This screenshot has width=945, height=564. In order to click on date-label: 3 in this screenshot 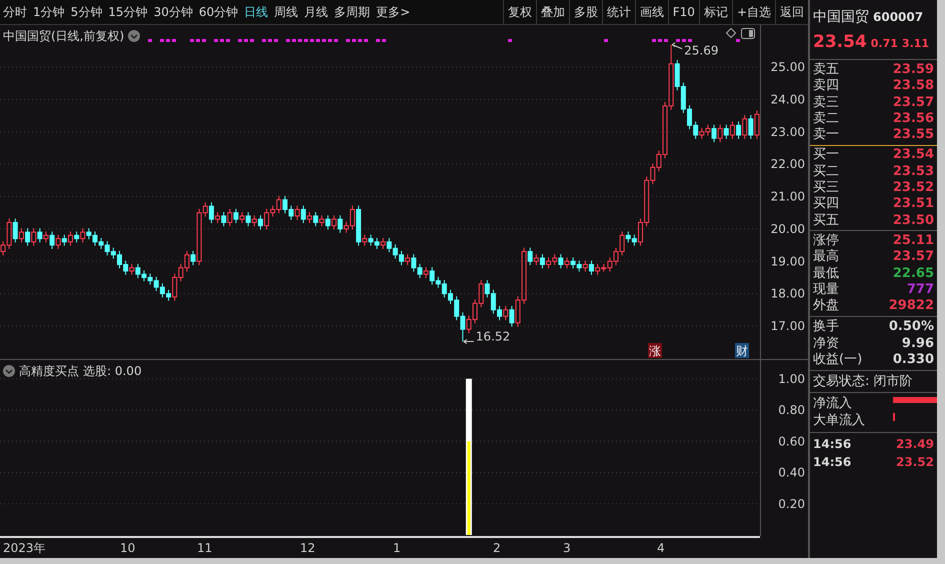, I will do `click(567, 548)`.